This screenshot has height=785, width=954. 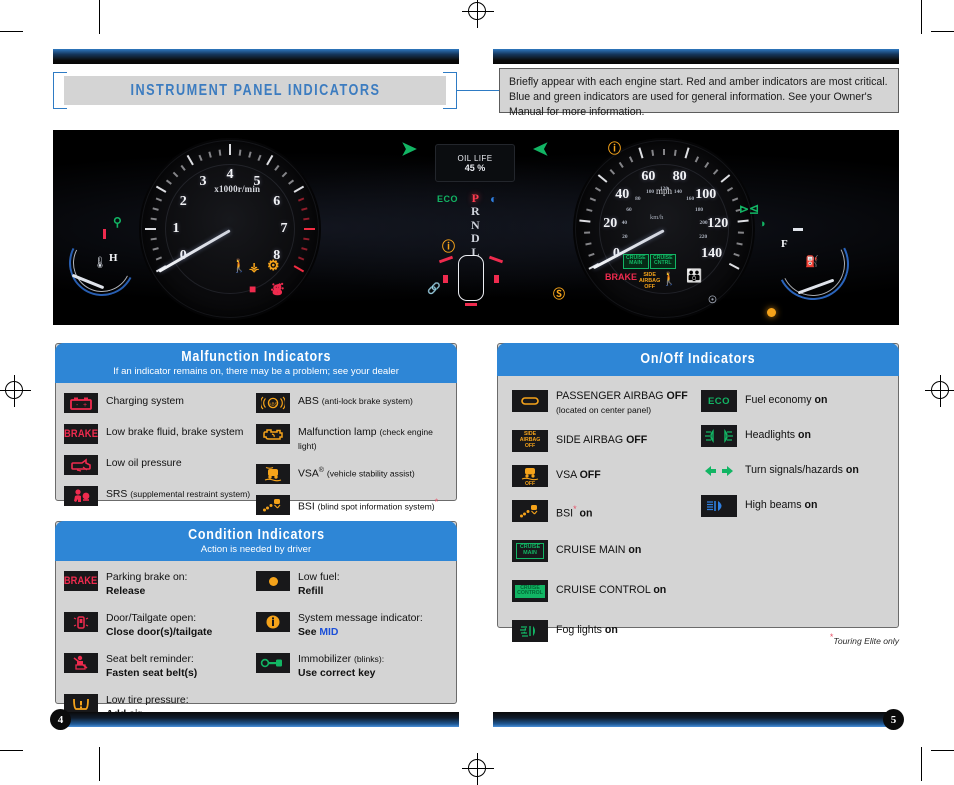 I want to click on indicator-label: VSA® (vehicle stability assist), so click(x=356, y=472).